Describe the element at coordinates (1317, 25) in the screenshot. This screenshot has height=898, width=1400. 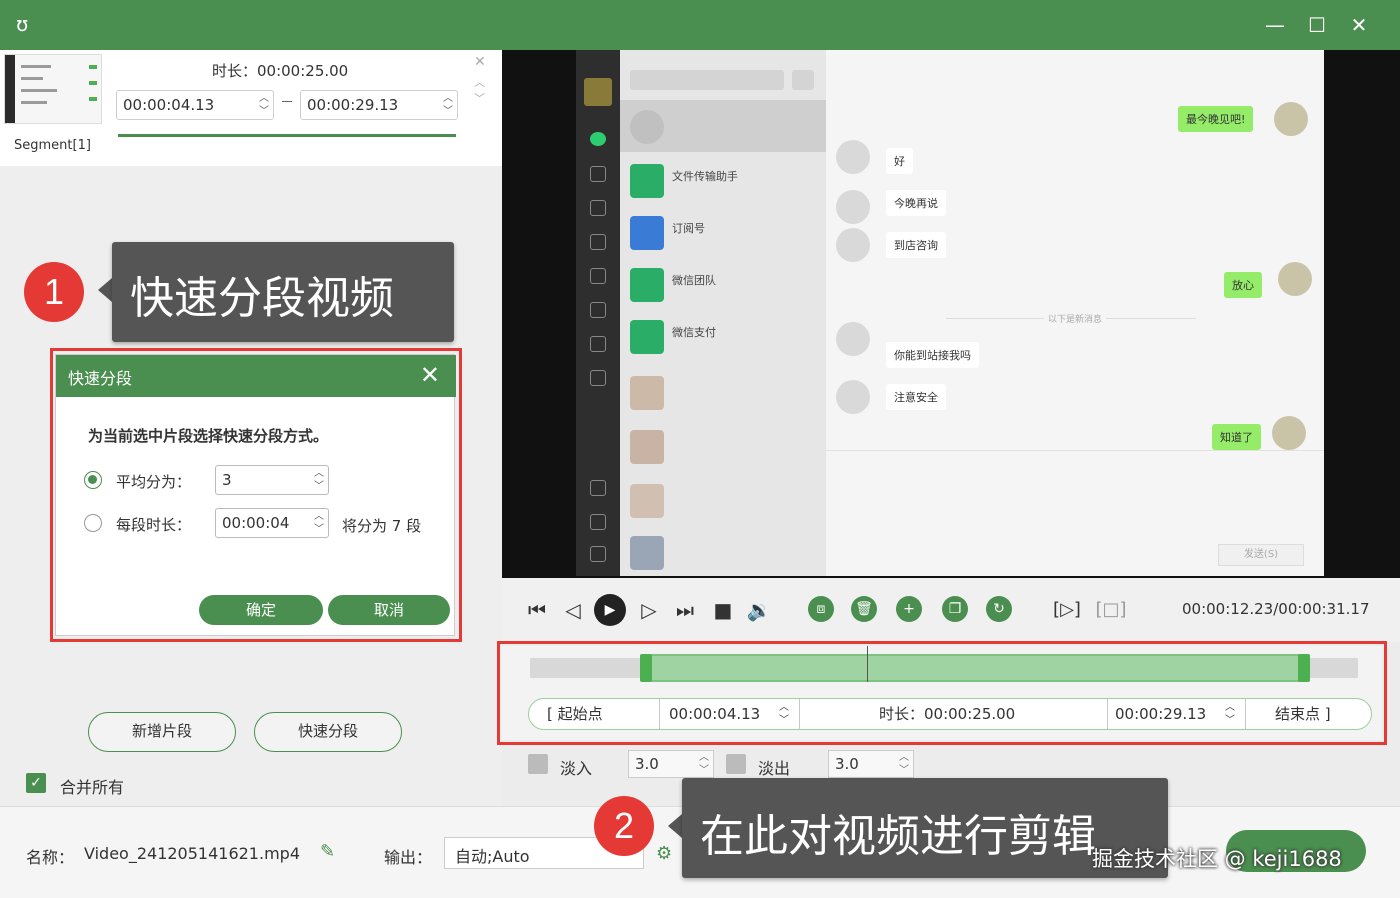
I see `maximize-button: ☐` at that location.